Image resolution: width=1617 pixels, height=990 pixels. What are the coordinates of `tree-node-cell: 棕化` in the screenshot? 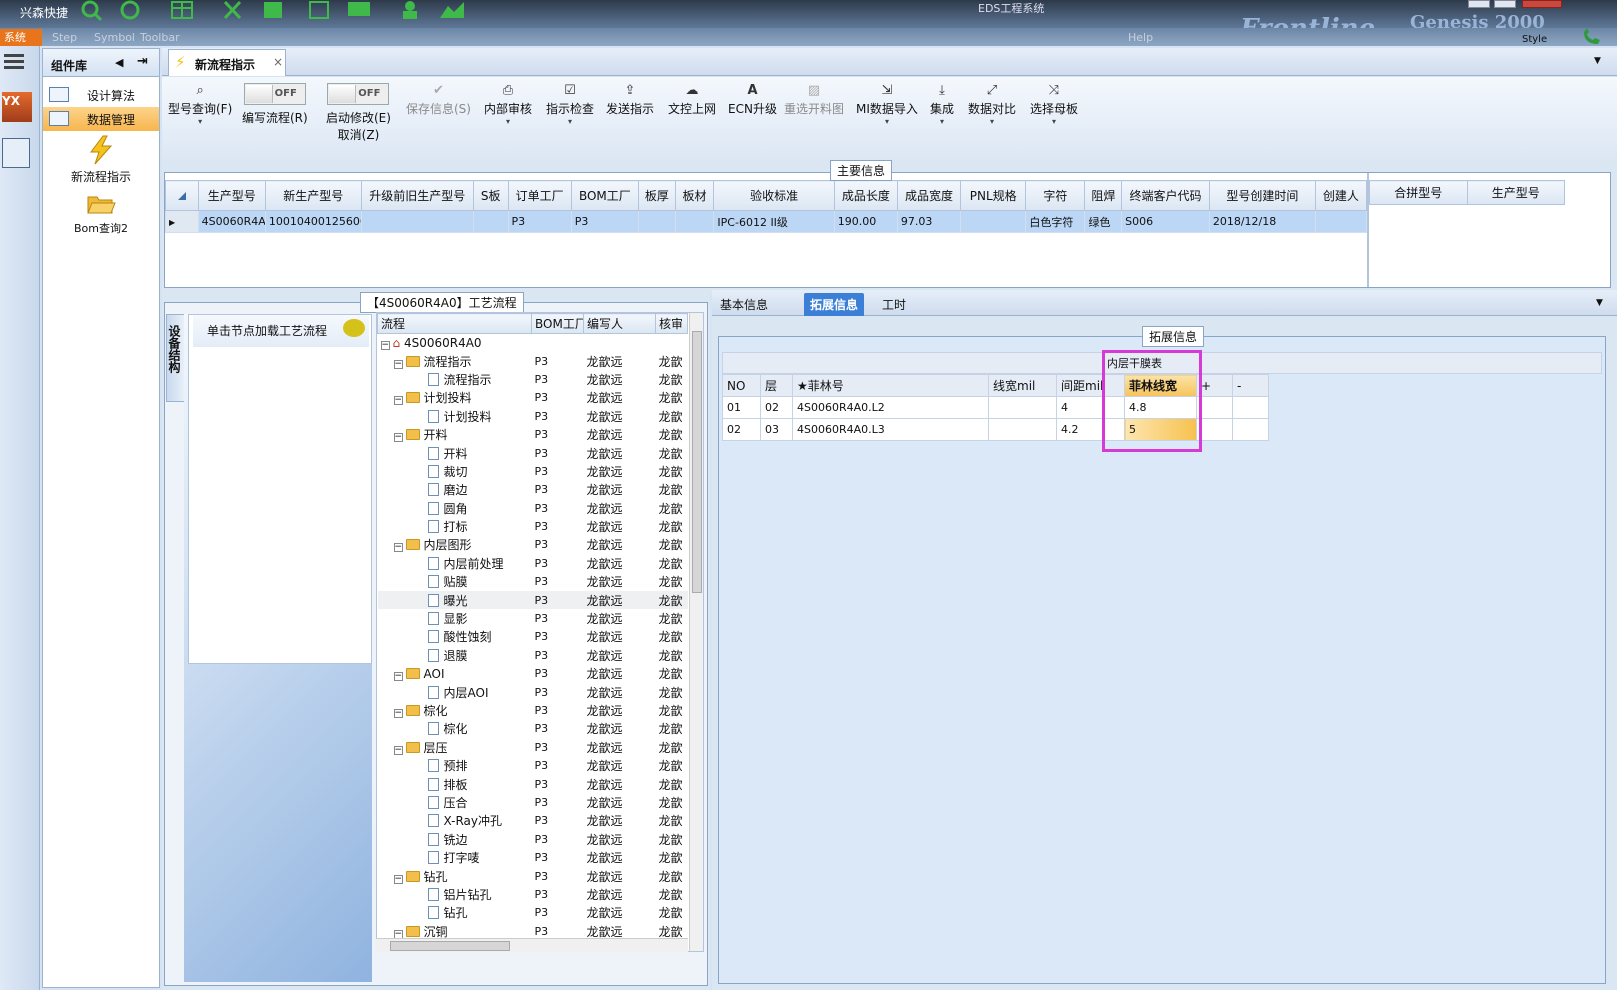 It's located at (455, 729).